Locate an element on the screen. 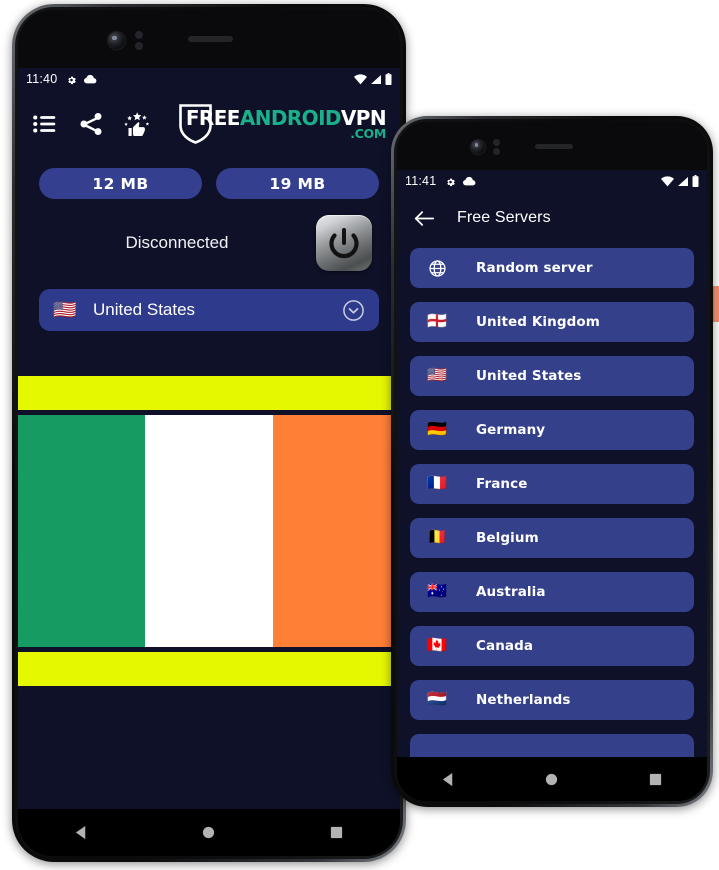  phone1-system-nav-bar is located at coordinates (209, 832).